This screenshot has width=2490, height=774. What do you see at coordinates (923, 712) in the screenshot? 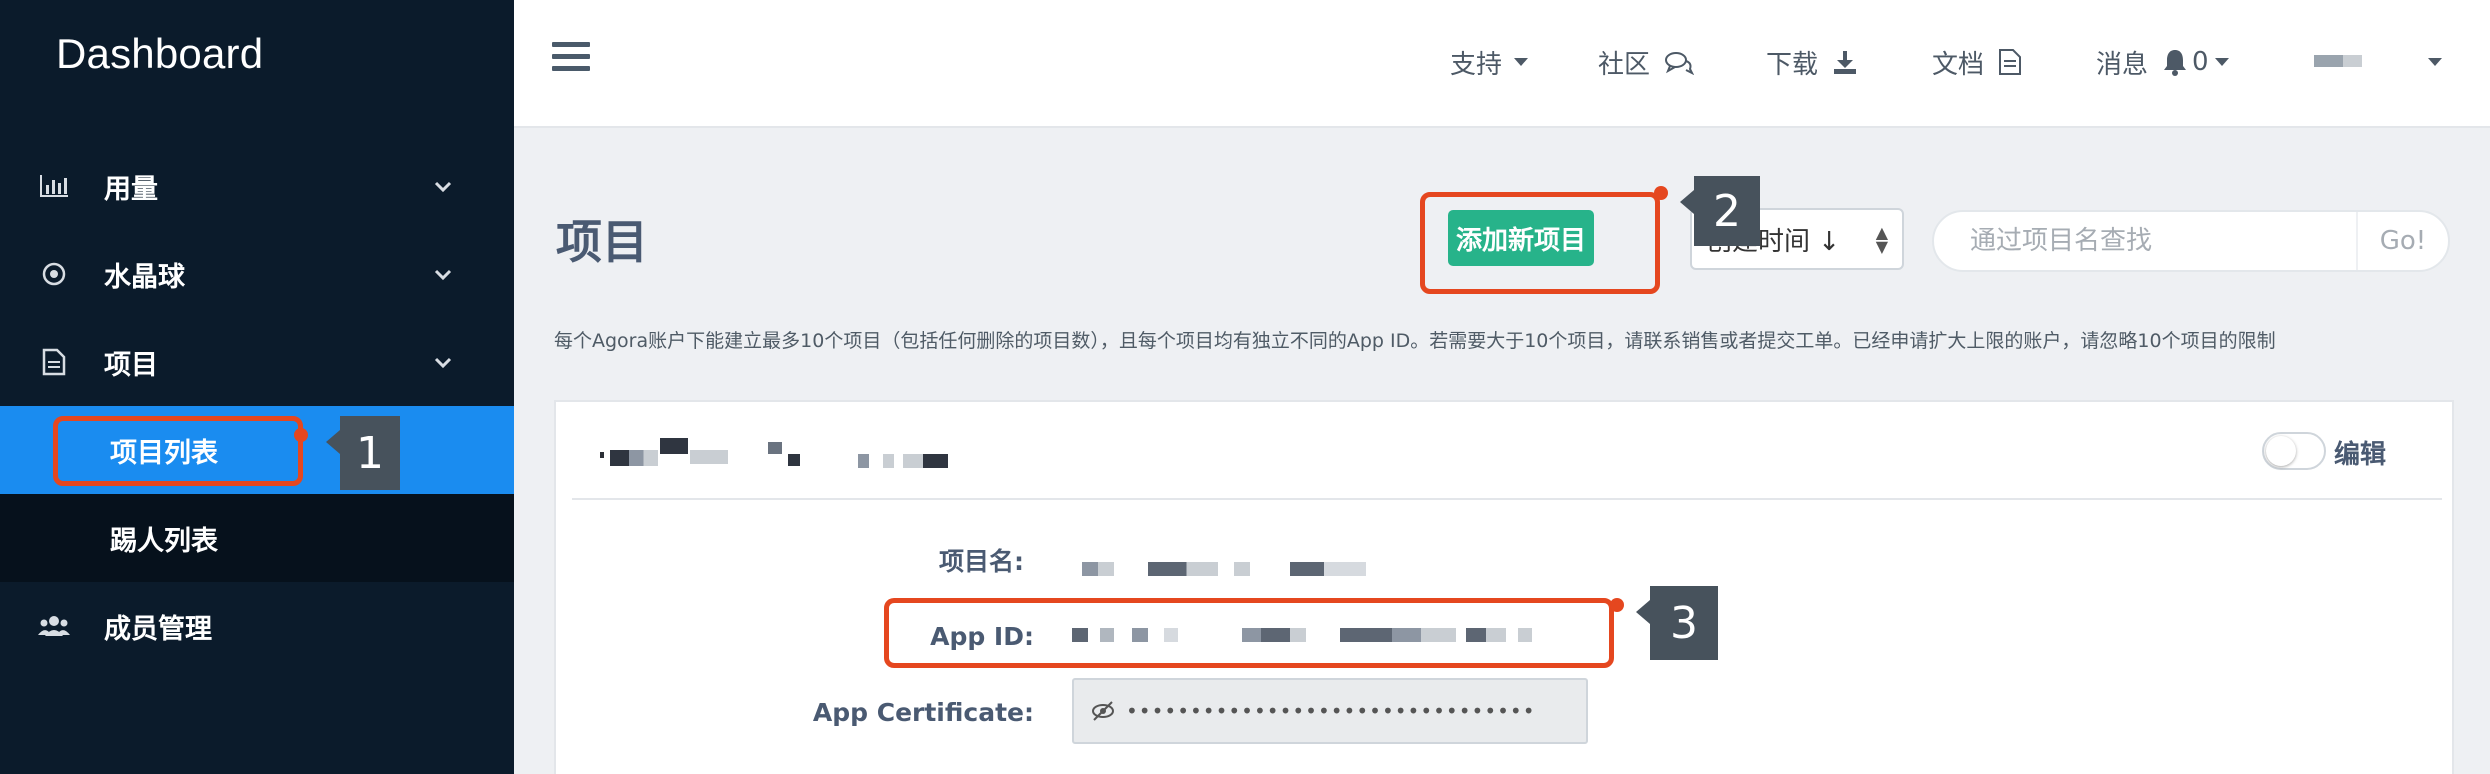
I see `app-certificate-label: App Certificate:` at bounding box center [923, 712].